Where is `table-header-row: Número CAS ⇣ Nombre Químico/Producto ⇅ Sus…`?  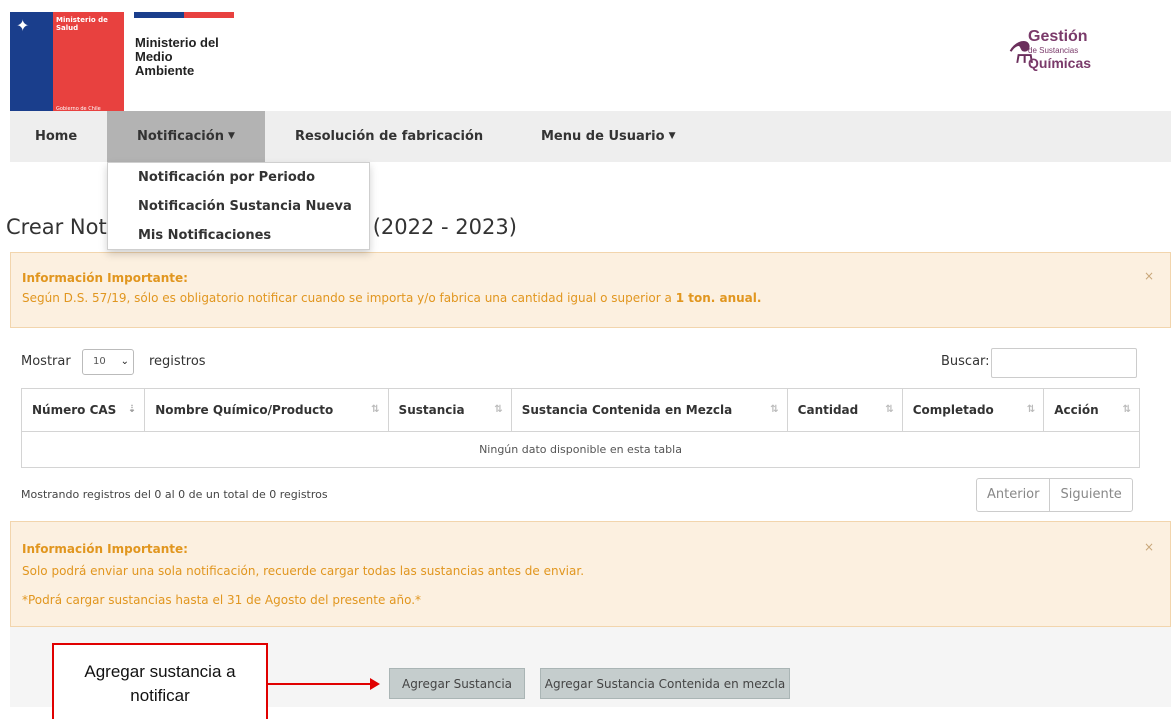
table-header-row: Número CAS ⇣ Nombre Químico/Producto ⇅ Sus… is located at coordinates (580, 410).